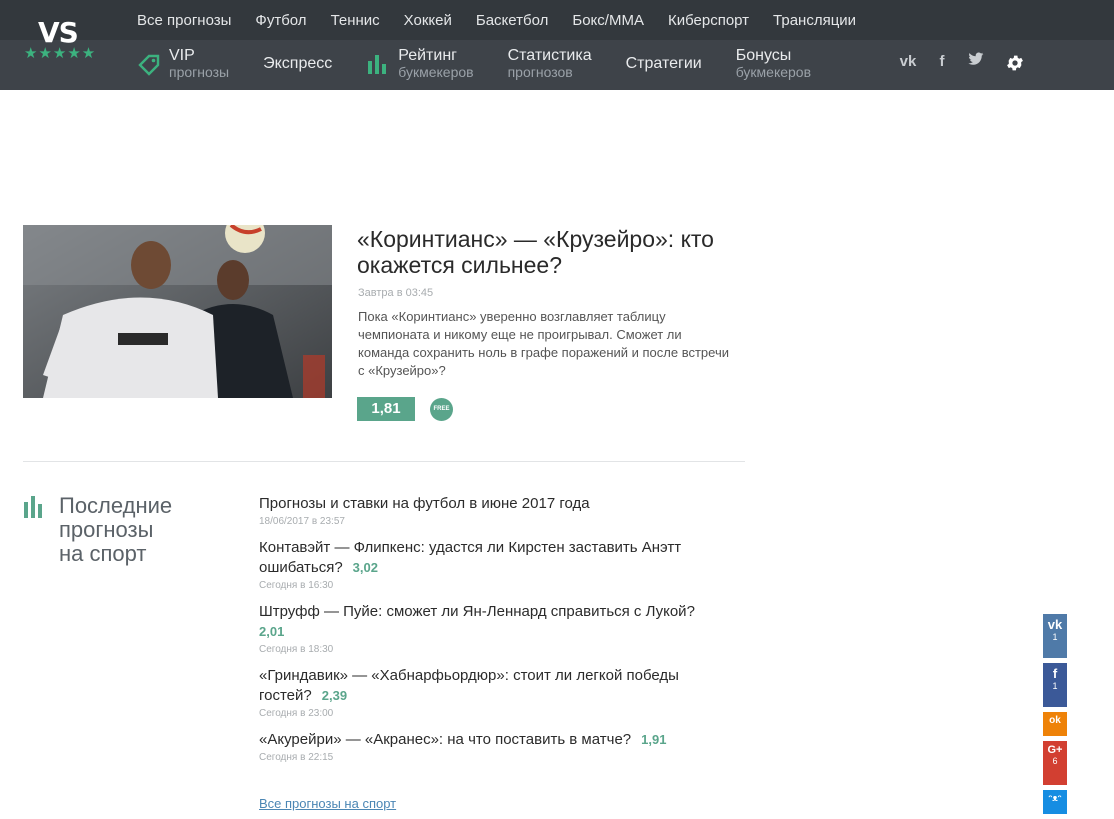 The height and width of the screenshot is (819, 1114). Describe the element at coordinates (177, 311) in the screenshot. I see `featured-image` at that location.